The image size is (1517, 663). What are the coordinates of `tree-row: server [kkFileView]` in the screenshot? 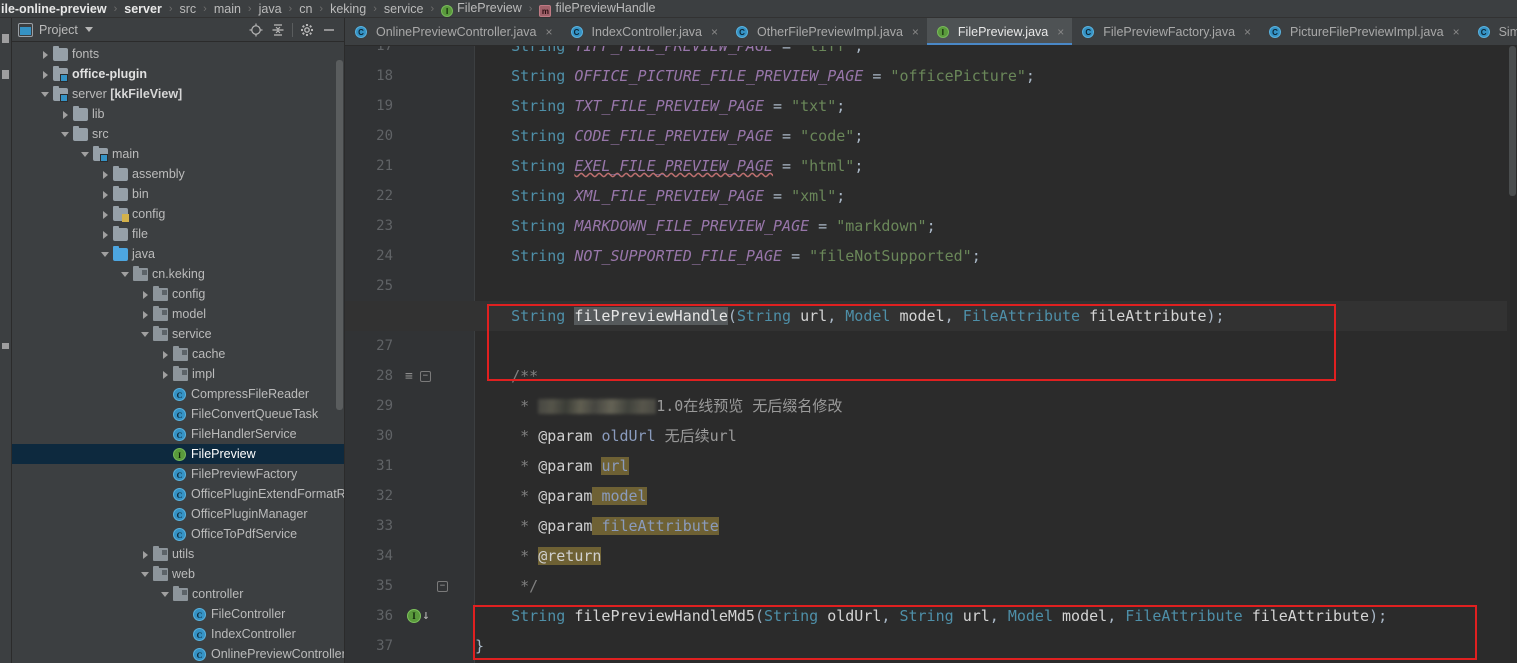 It's located at (178, 94).